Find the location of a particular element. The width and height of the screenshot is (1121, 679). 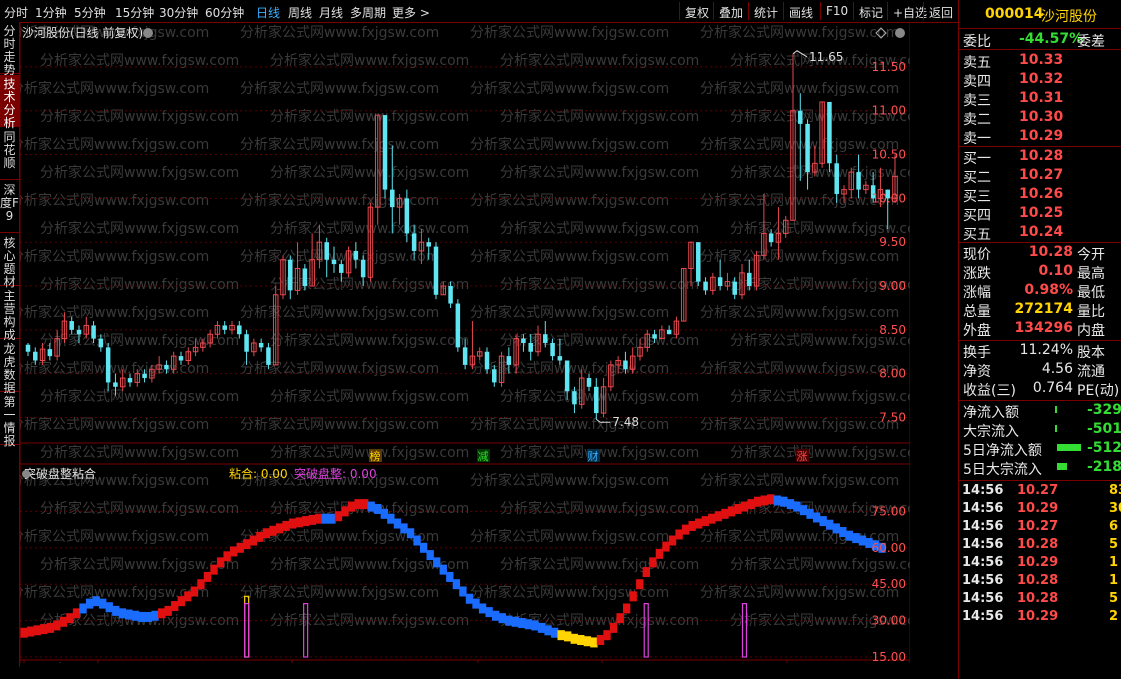

timeframe-9: 多周期 is located at coordinates (368, 12).